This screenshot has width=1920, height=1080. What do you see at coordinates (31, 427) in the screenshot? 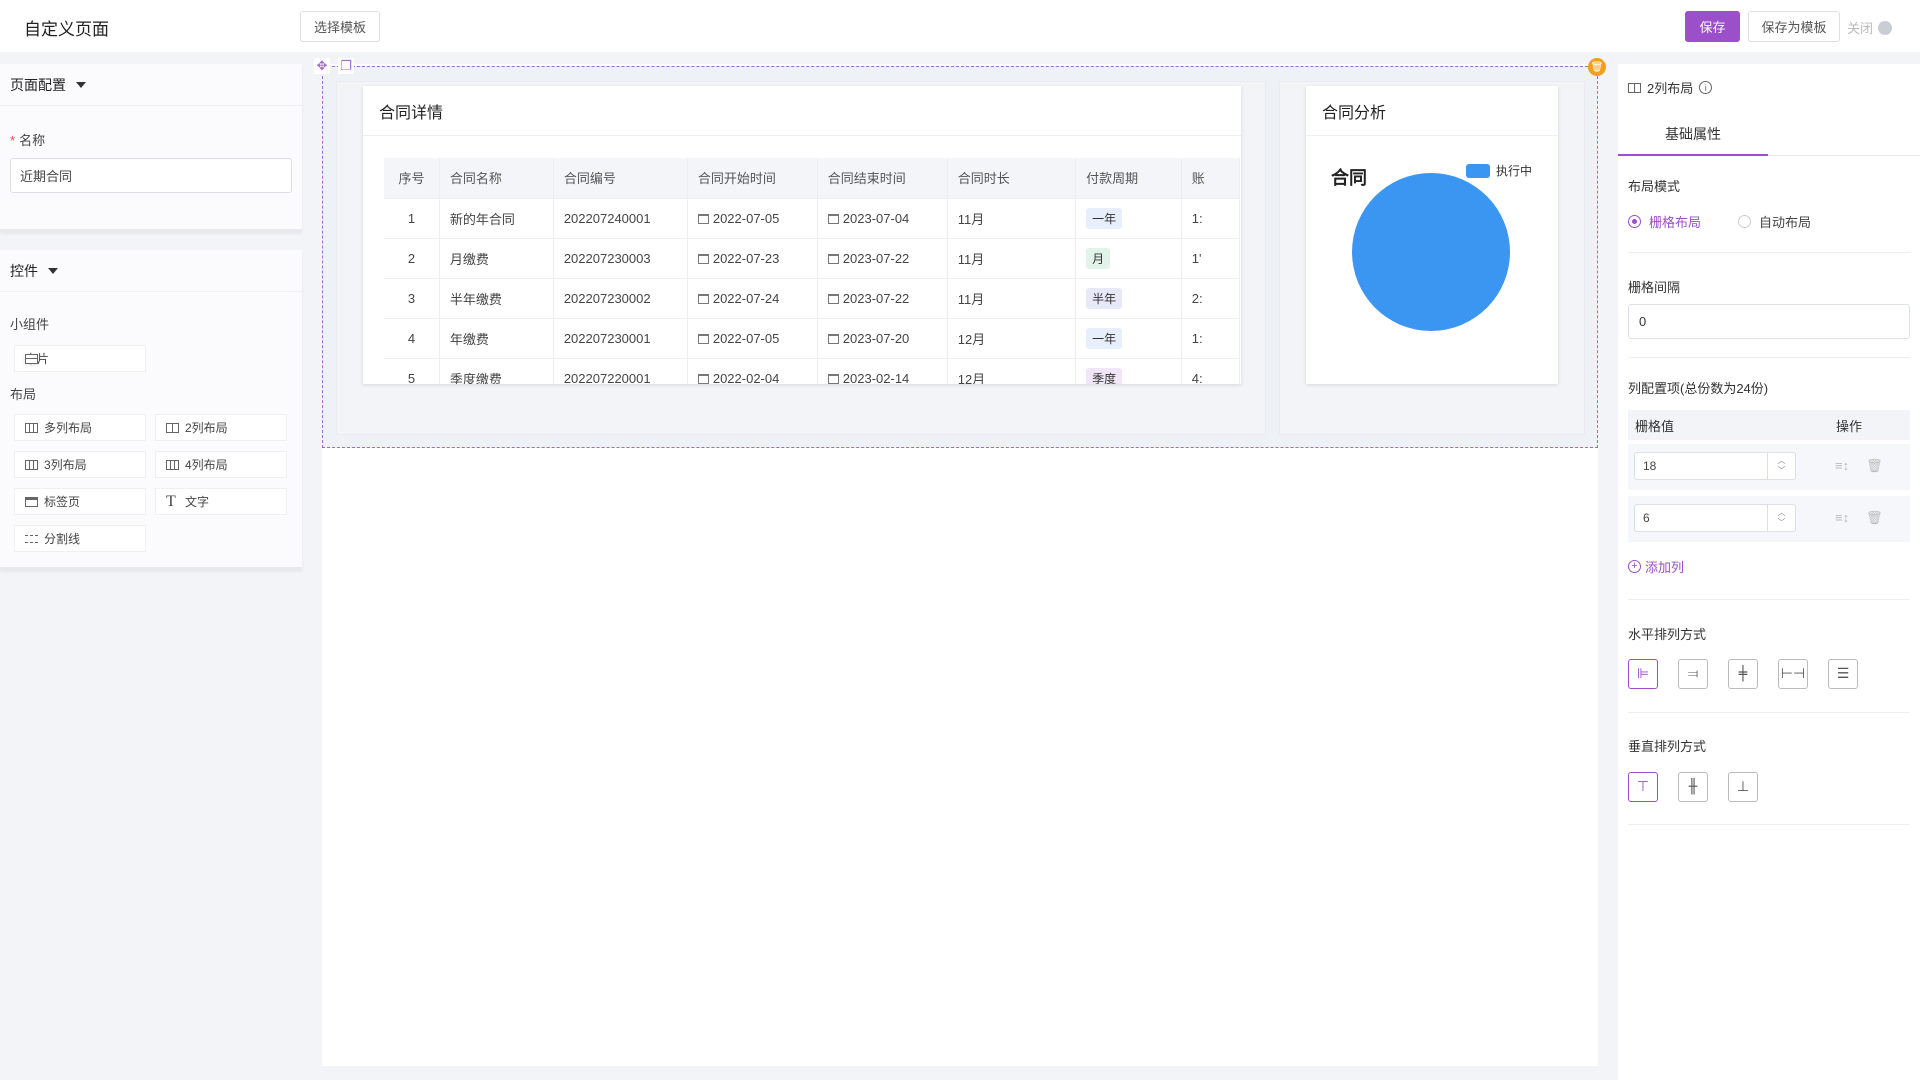
I see `multi-column-icon` at bounding box center [31, 427].